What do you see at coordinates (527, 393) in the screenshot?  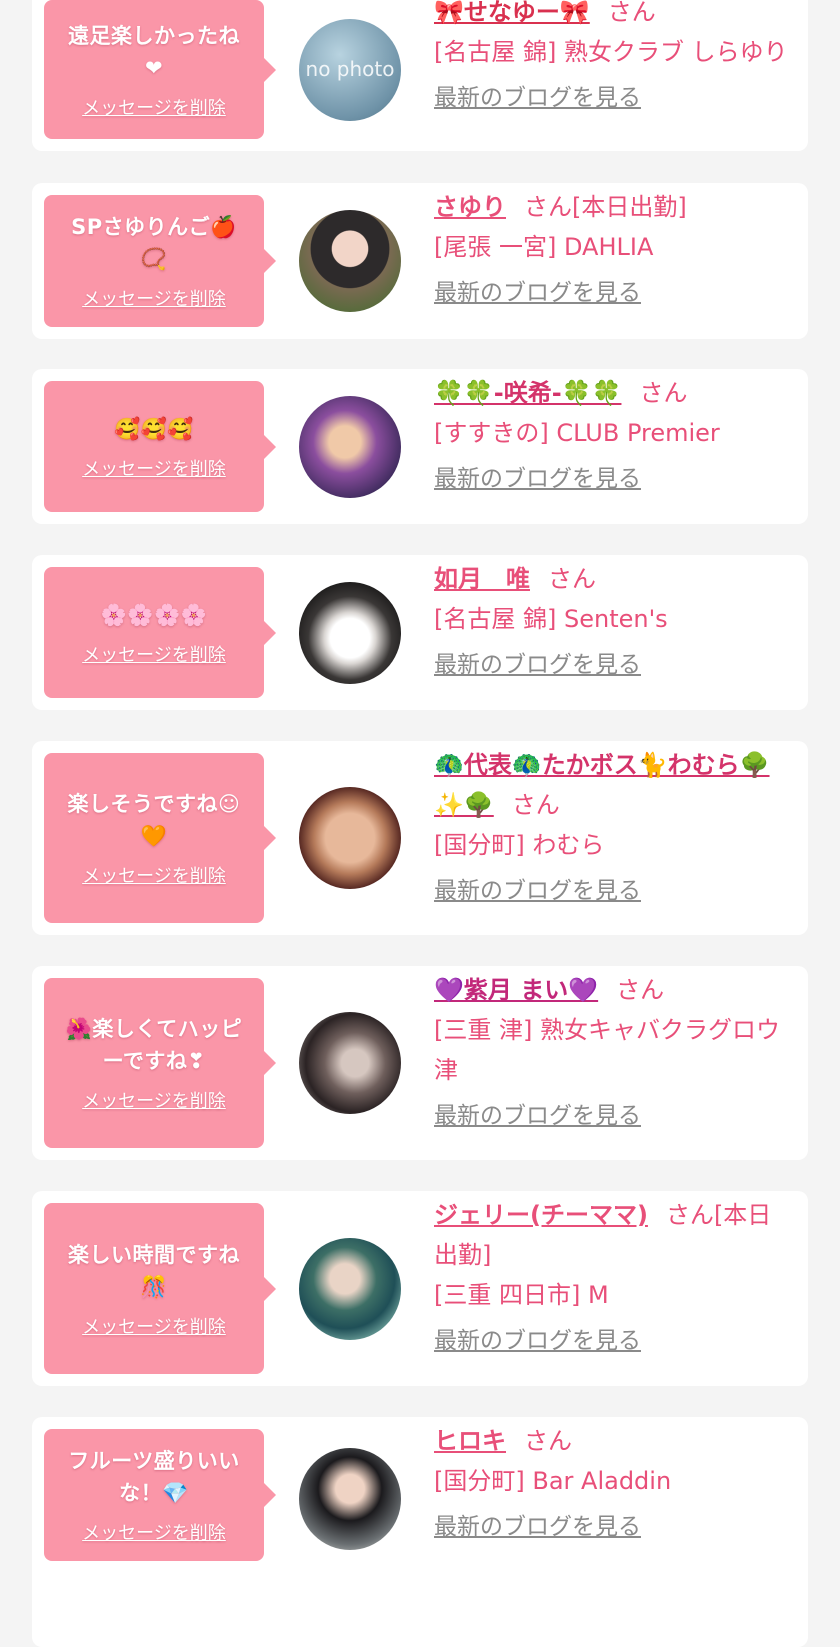 I see `cast-name-link: 🍀🍀-咲希-🍀🍀` at bounding box center [527, 393].